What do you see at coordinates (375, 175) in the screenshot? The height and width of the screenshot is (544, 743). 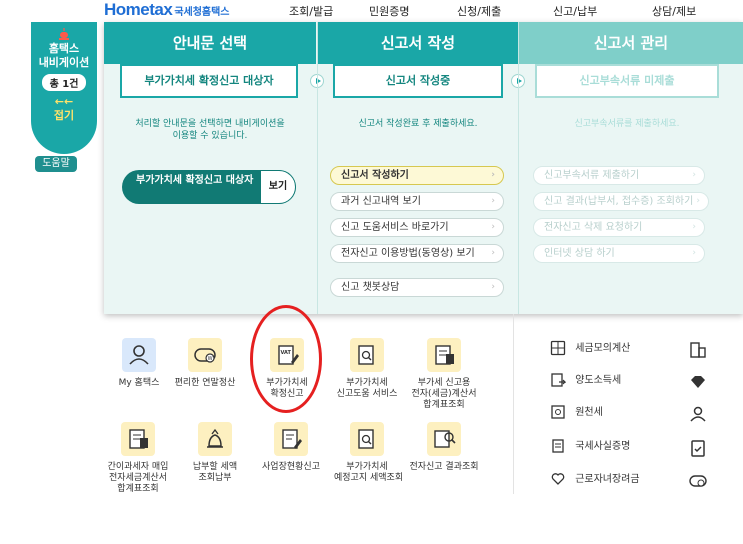 I see `menu-write-report-label: 신고서 작성하기` at bounding box center [375, 175].